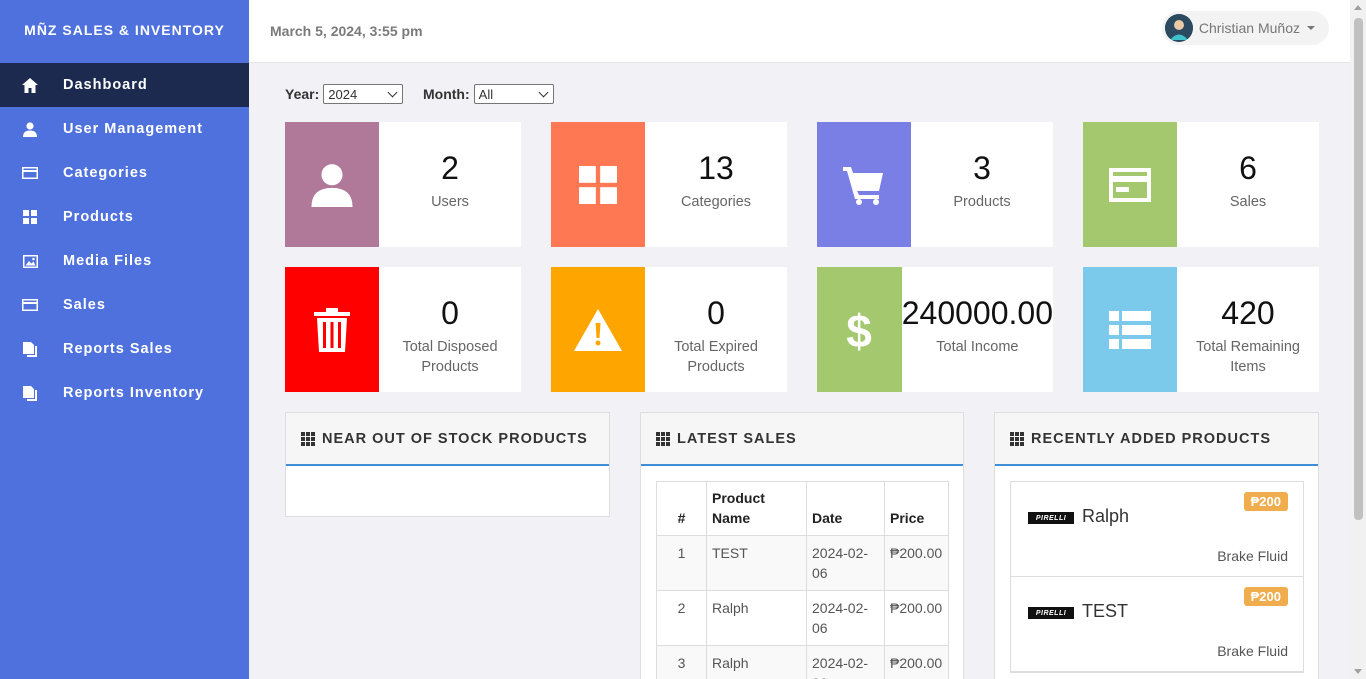  What do you see at coordinates (982, 202) in the screenshot?
I see `stat-label: Products` at bounding box center [982, 202].